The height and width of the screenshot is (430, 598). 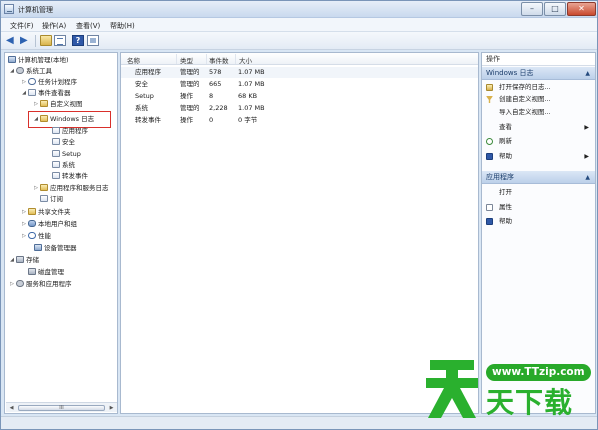 I want to click on tree-item-storage: ◢ 存储, so click(x=24, y=260).